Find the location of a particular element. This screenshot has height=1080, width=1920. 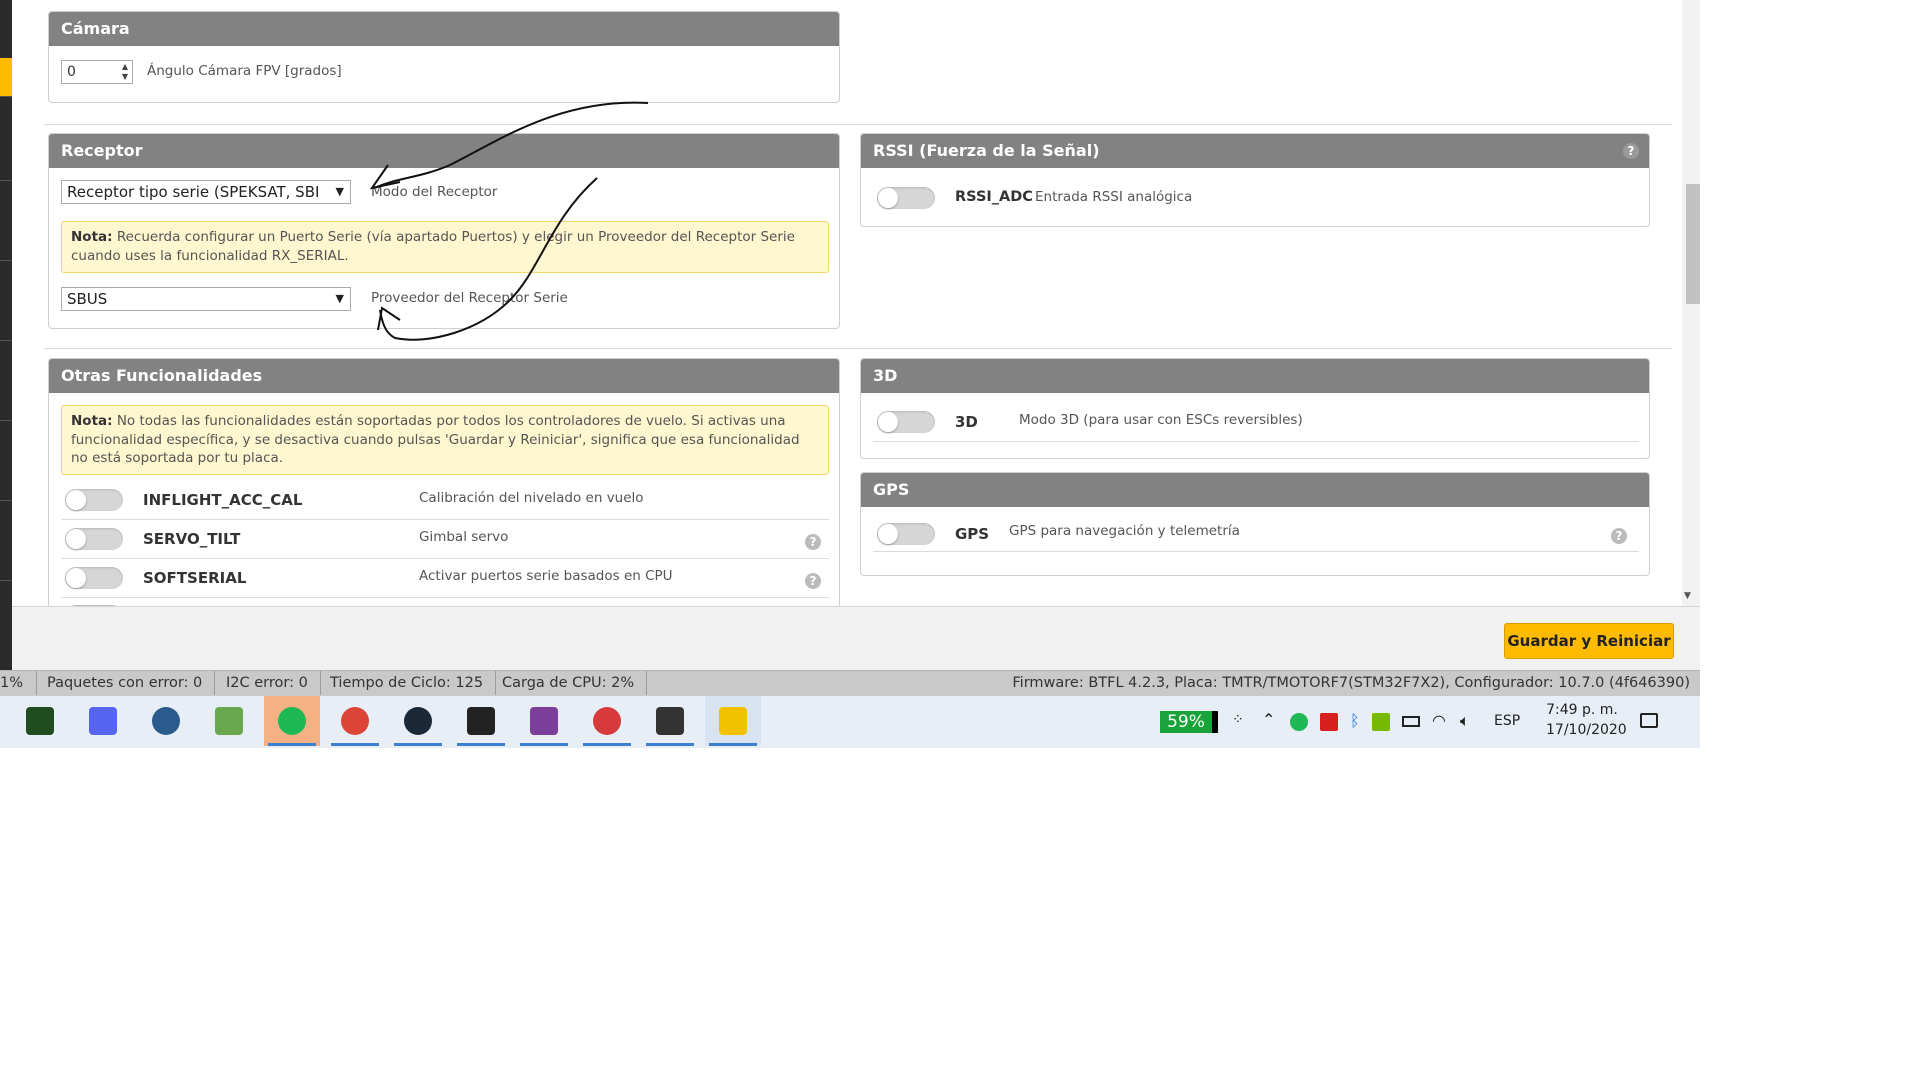

steam-icon is located at coordinates (418, 721).